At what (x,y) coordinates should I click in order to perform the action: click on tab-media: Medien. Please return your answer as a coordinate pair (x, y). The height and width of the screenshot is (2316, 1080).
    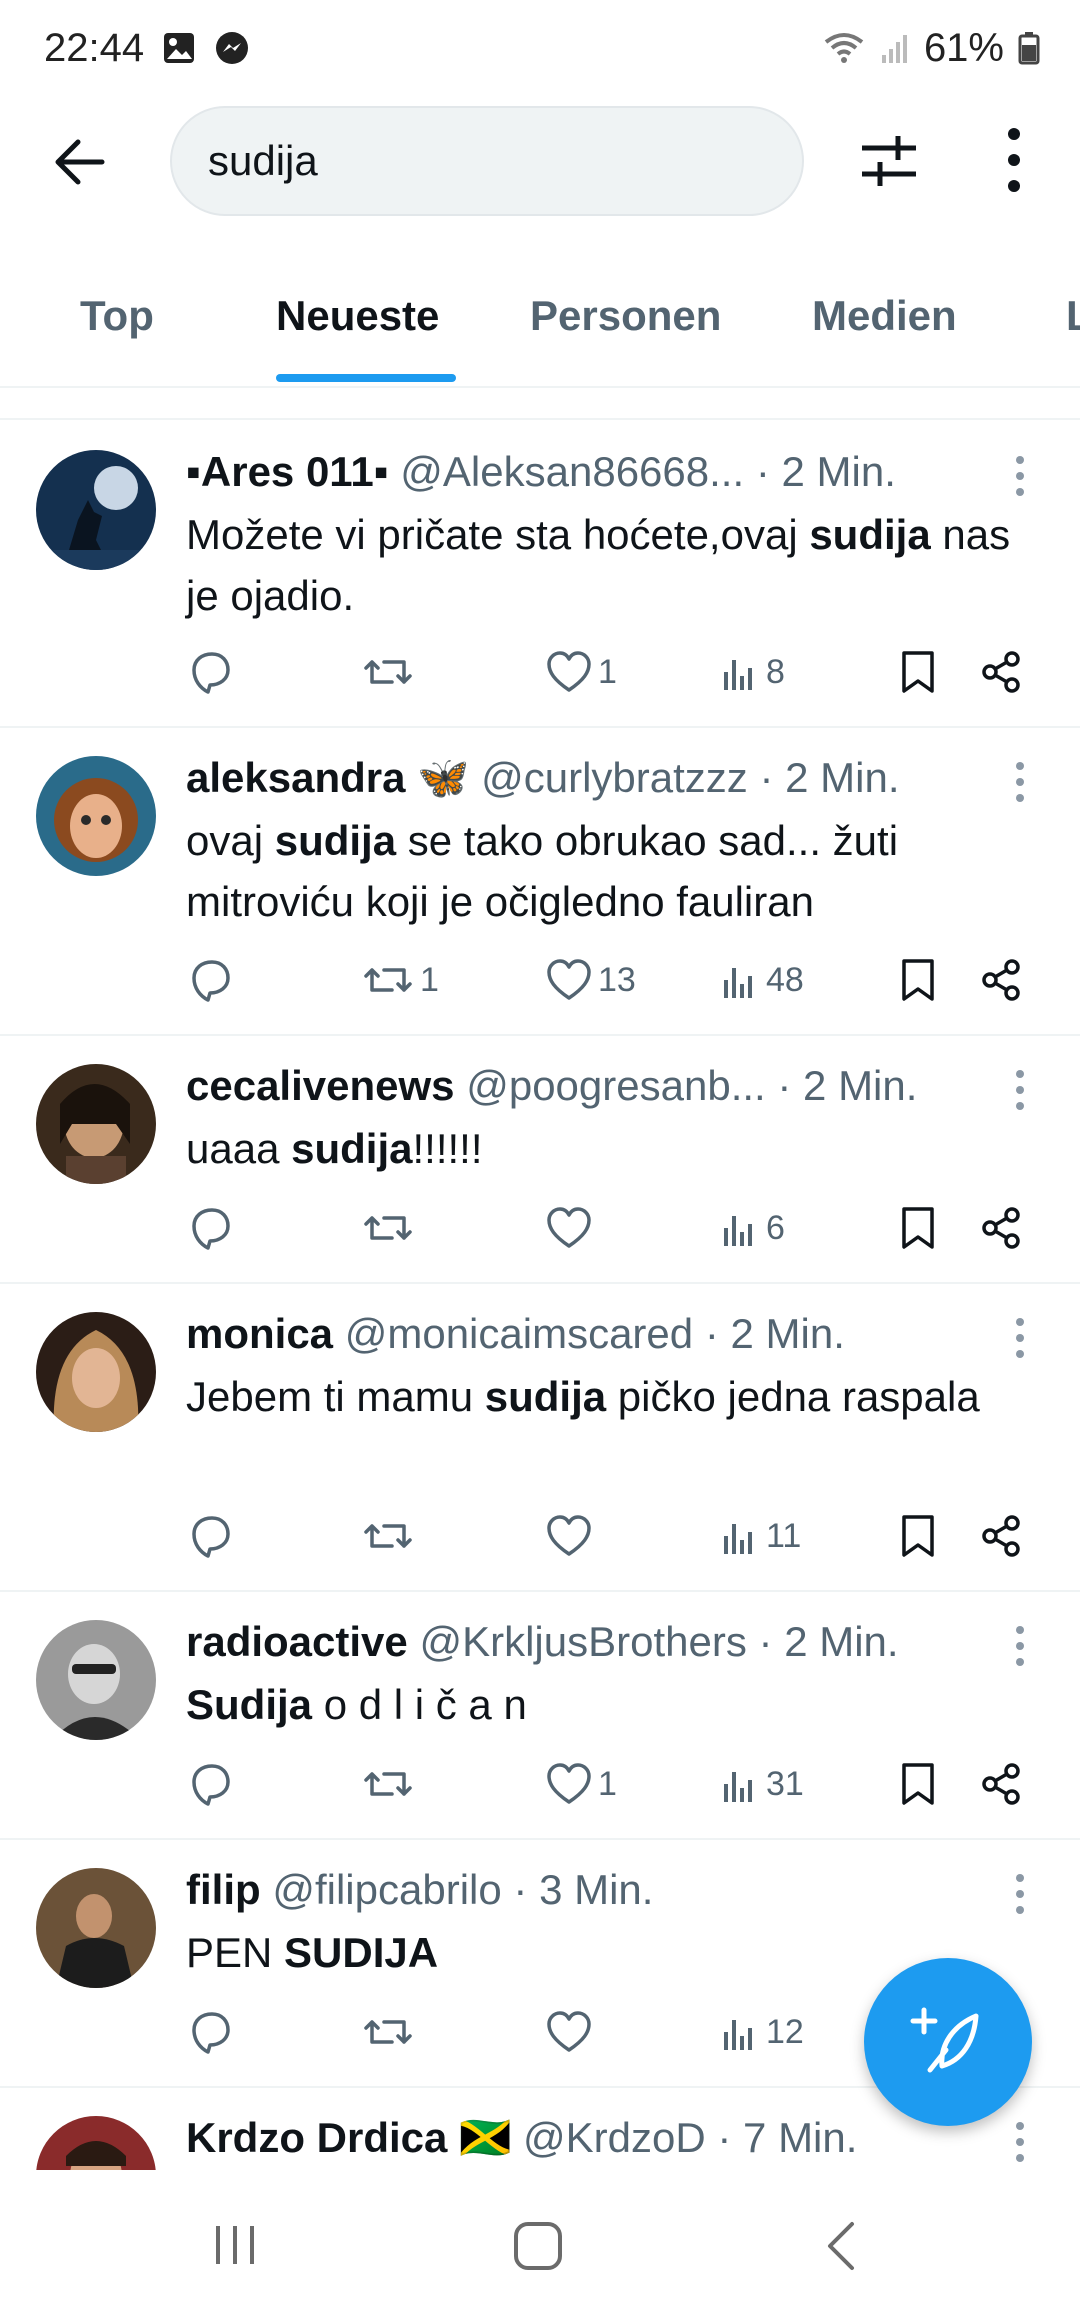
    Looking at the image, I should click on (884, 316).